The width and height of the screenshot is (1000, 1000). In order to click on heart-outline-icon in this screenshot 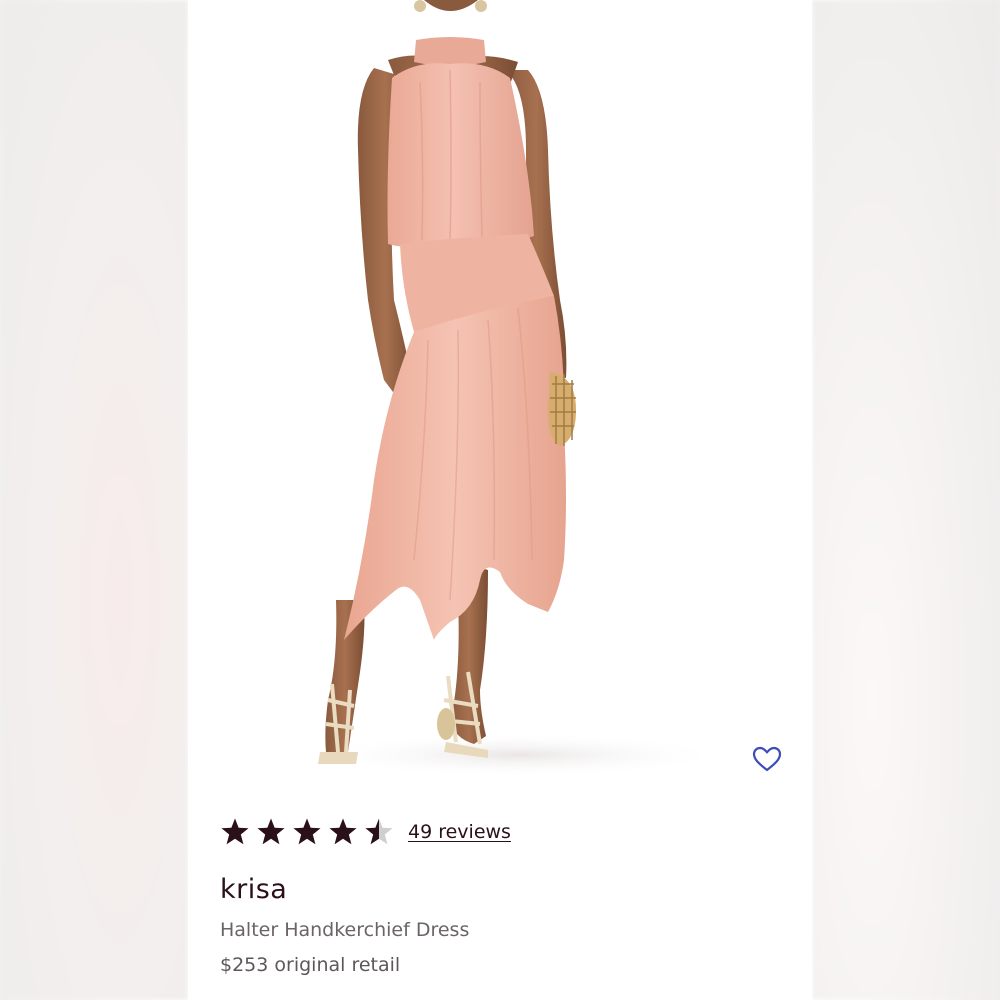, I will do `click(767, 759)`.